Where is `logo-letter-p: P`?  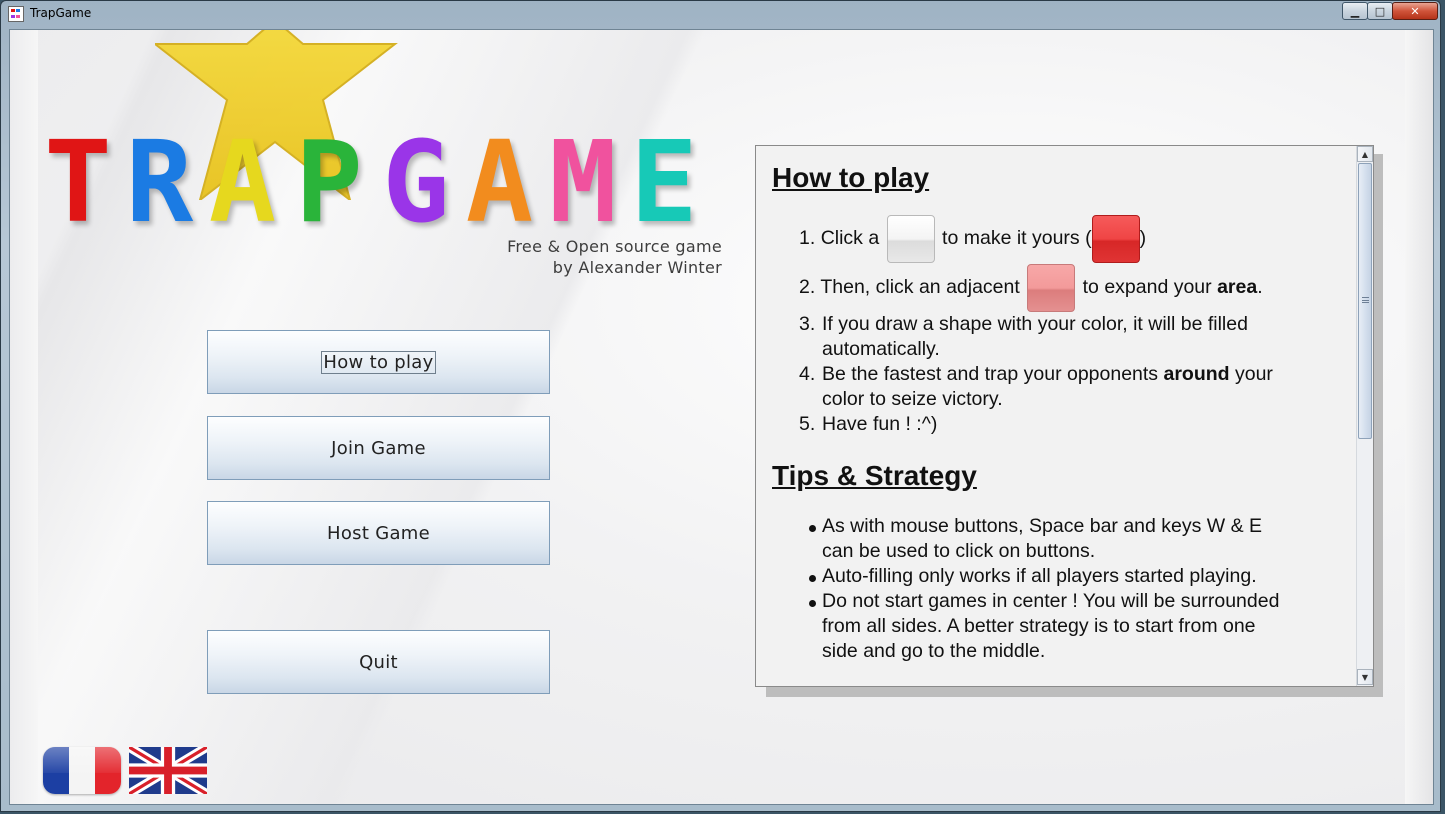
logo-letter-p: P is located at coordinates (329, 183).